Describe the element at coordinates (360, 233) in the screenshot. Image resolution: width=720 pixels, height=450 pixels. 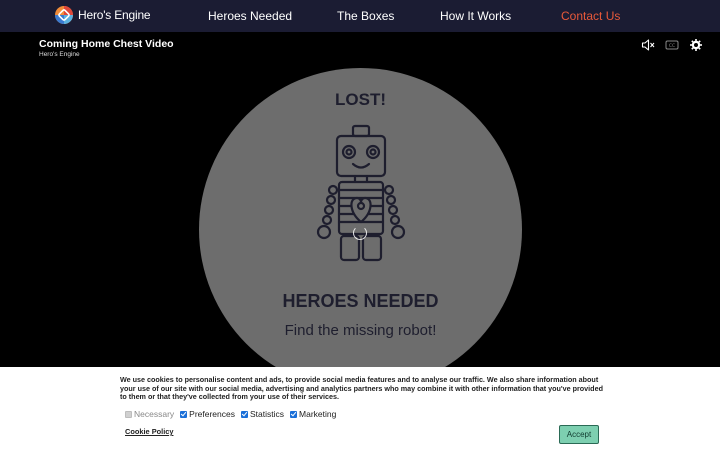
I see `loading-spinner-icon` at that location.